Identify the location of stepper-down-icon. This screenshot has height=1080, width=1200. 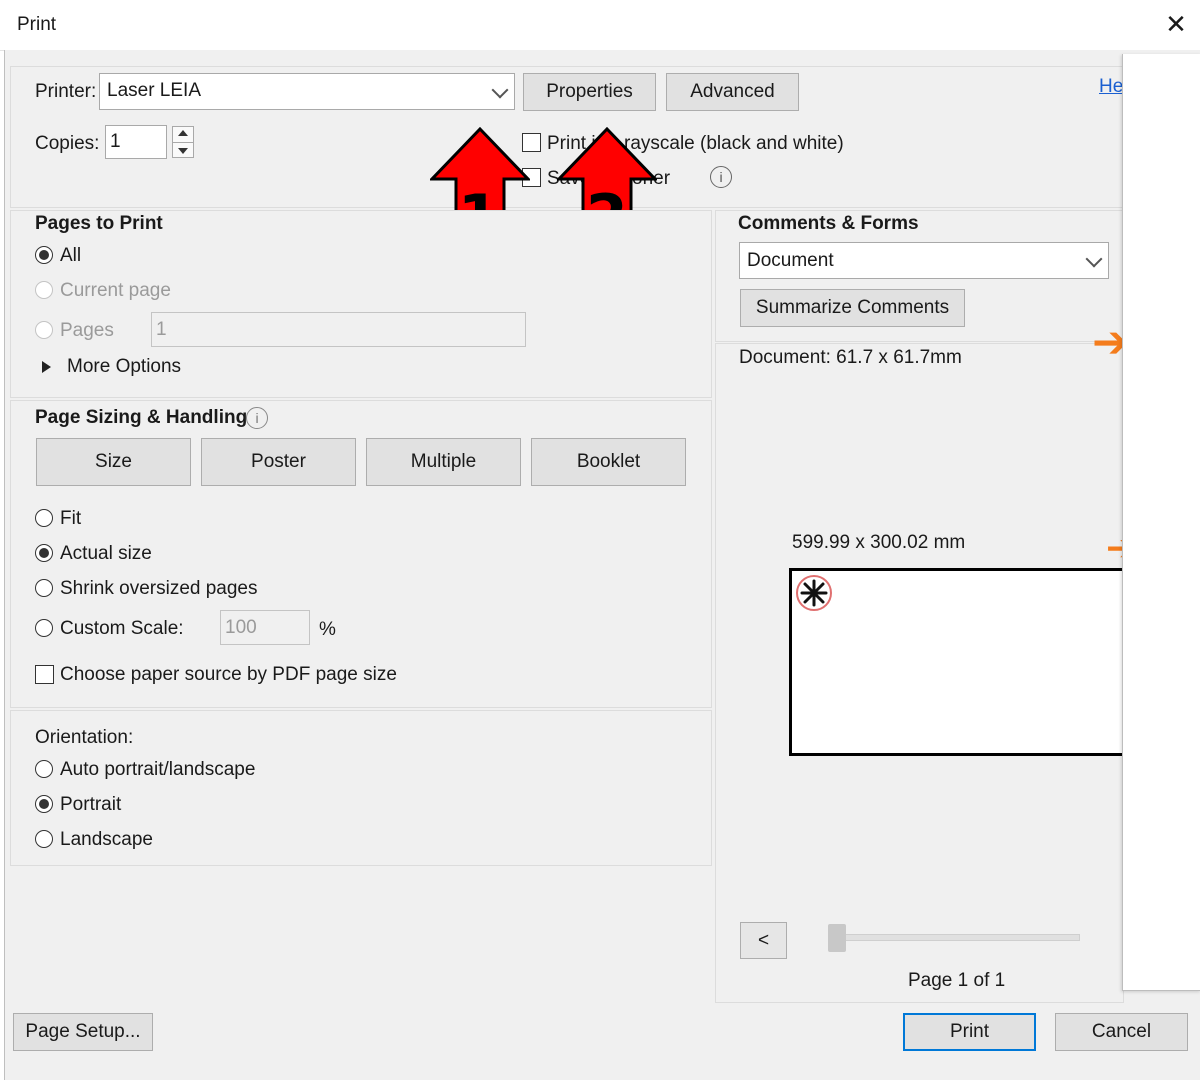
(183, 151).